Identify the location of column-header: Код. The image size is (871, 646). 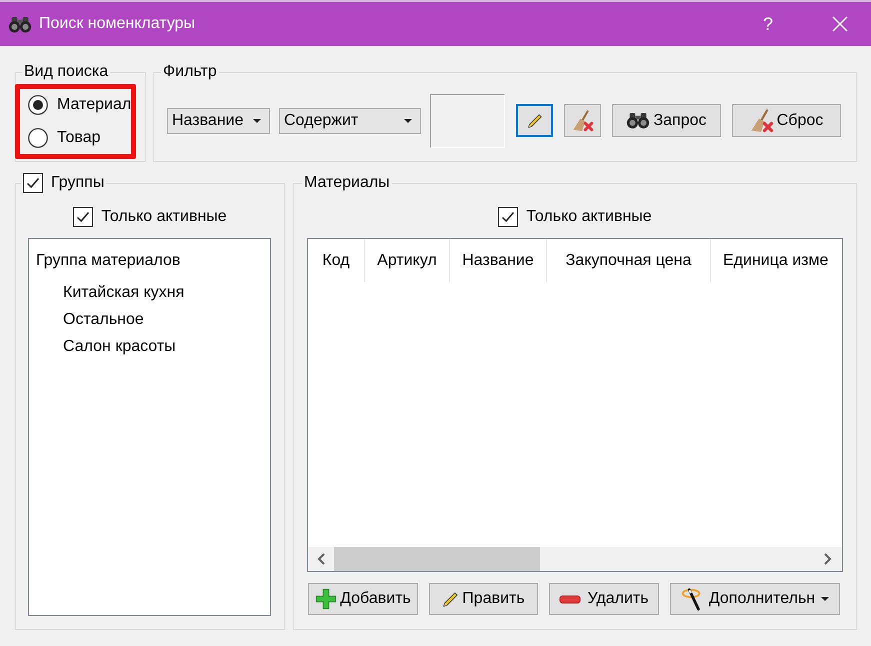
(336, 260).